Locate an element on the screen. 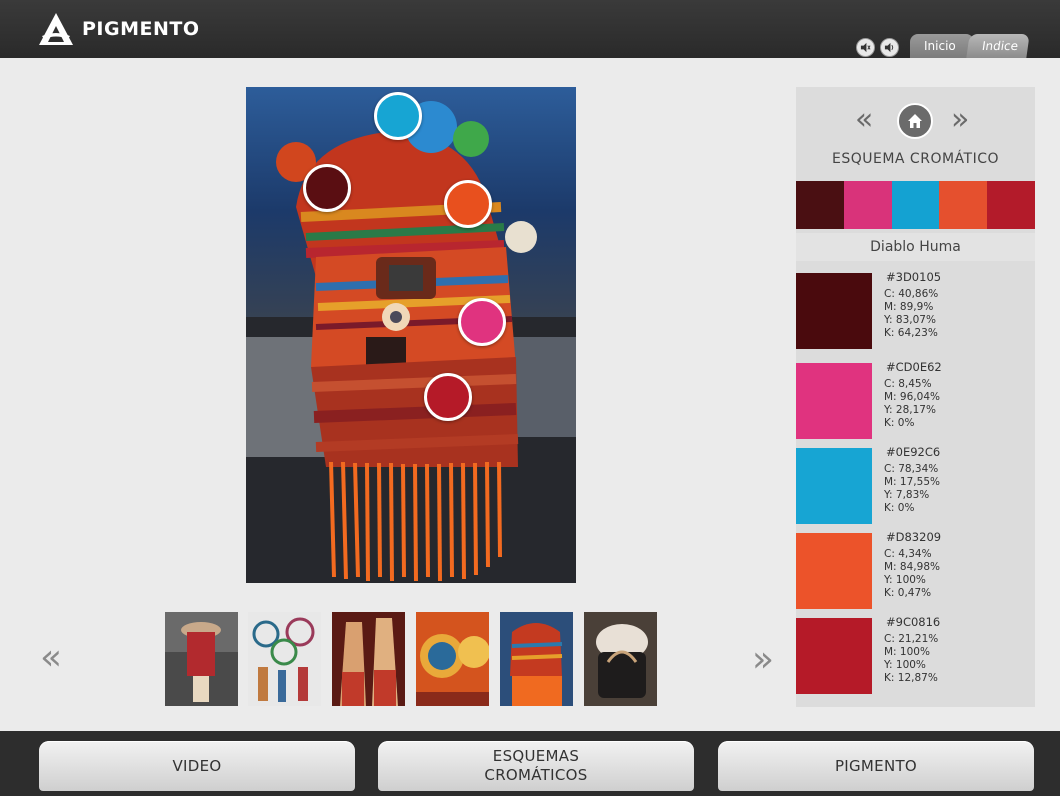  sound-on-button is located at coordinates (889, 47).